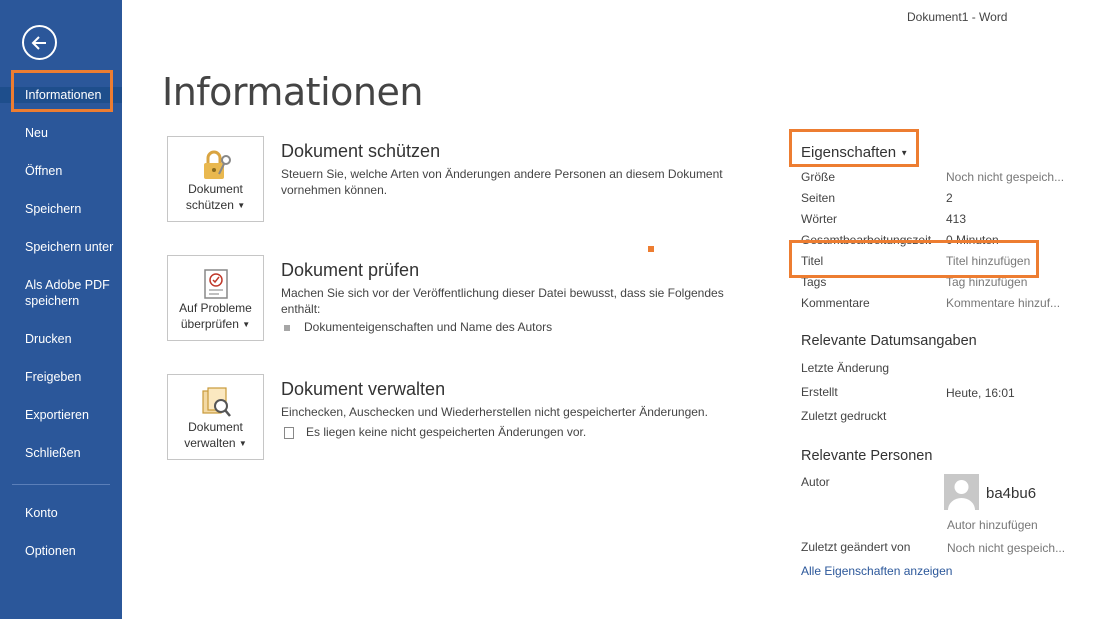 Image resolution: width=1098 pixels, height=619 pixels. I want to click on nav-item-drucken: Drucken, so click(61, 339).